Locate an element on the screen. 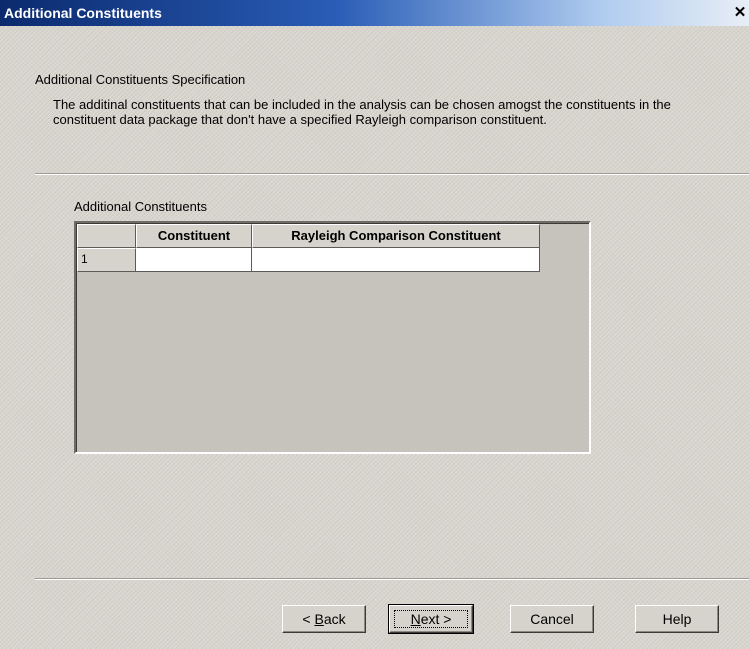 The height and width of the screenshot is (649, 749). back-button: < Back is located at coordinates (324, 619).